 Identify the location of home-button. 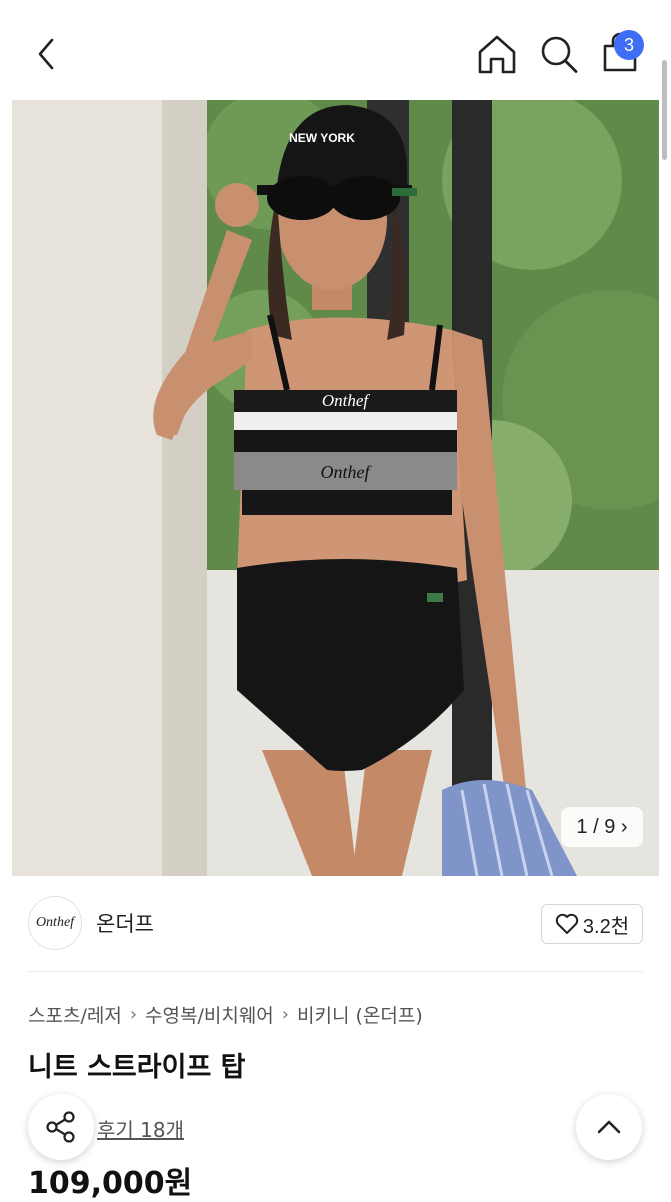
(497, 54).